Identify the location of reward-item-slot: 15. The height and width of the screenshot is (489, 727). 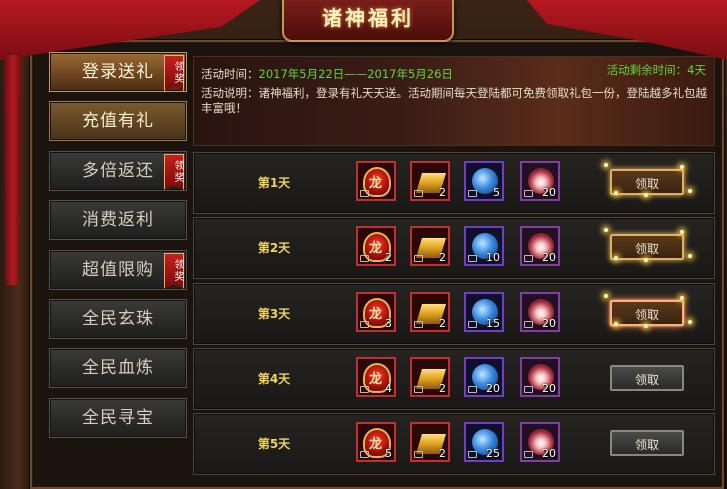
(484, 312).